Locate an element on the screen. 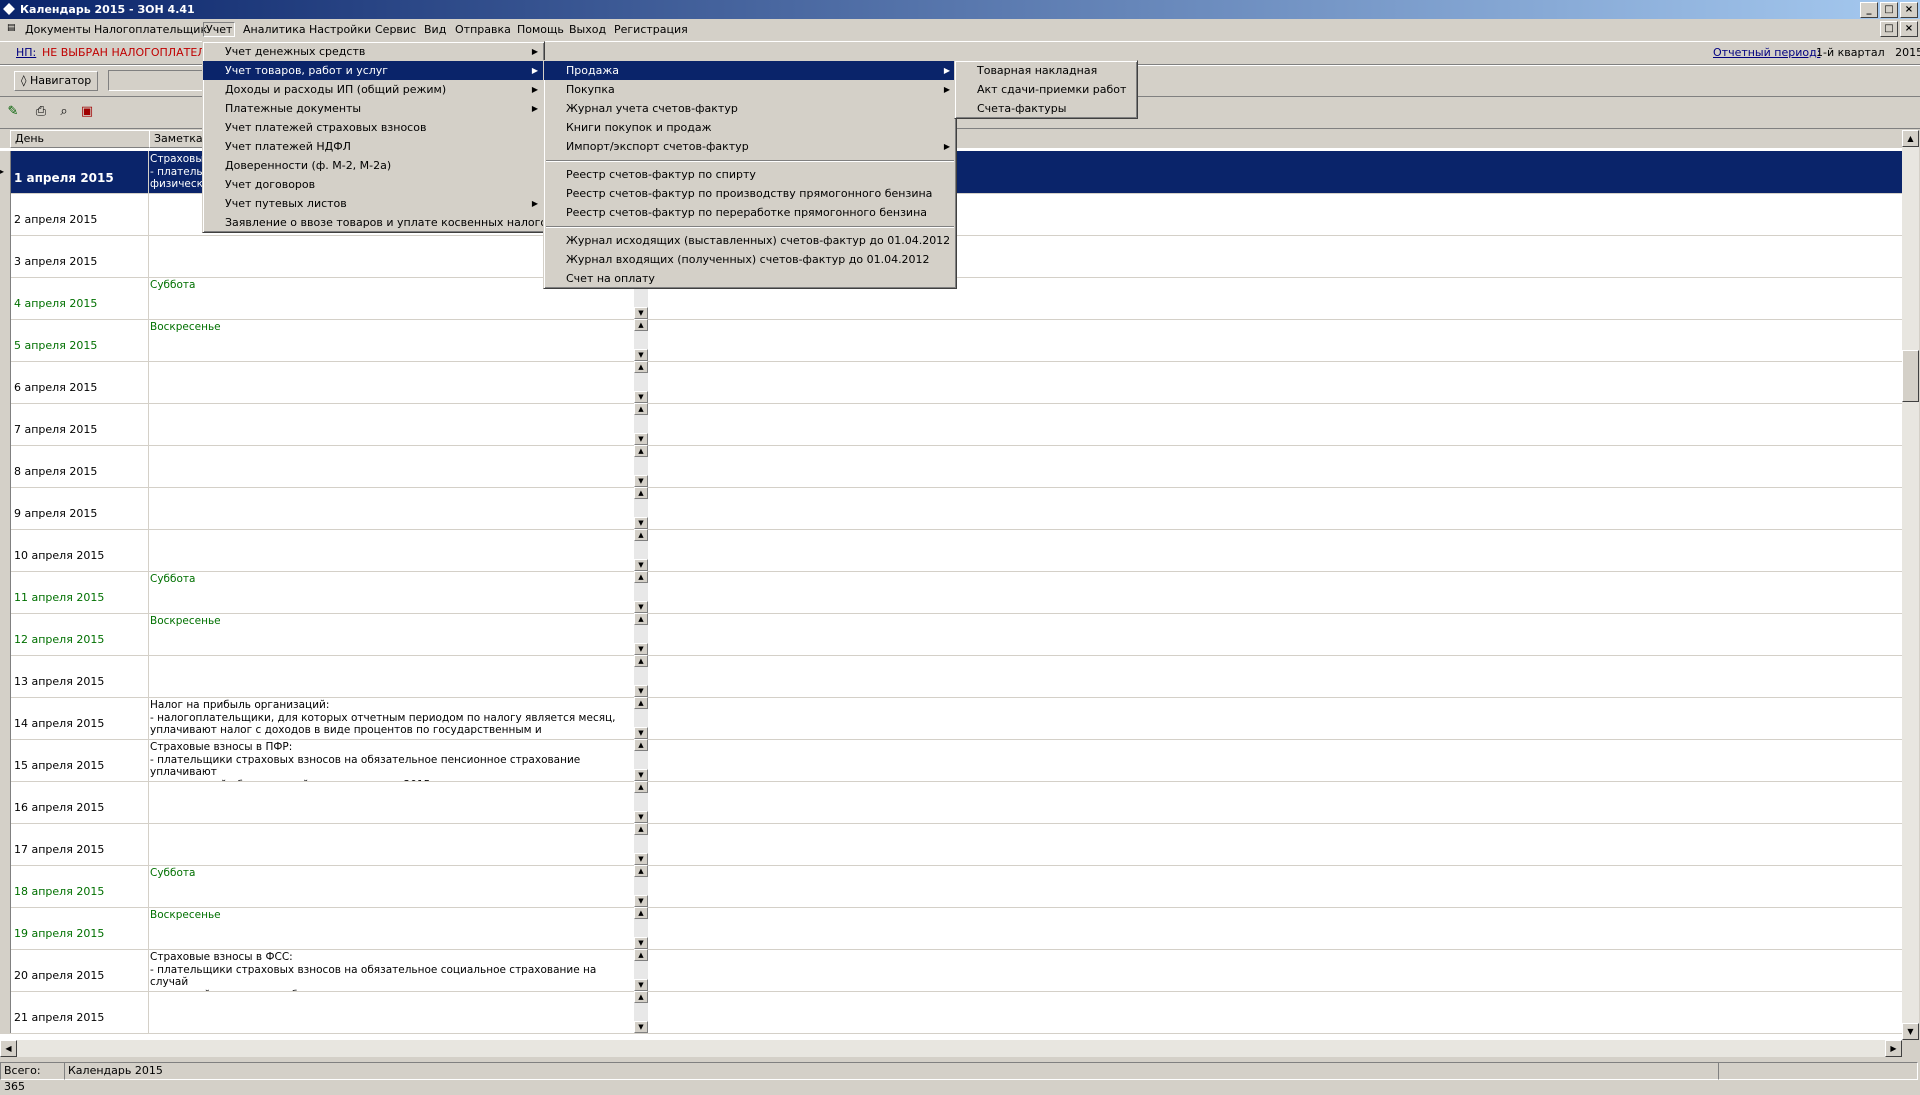  calendar-row: 8 апреля 2015 ▲ ▼ is located at coordinates (951, 466).